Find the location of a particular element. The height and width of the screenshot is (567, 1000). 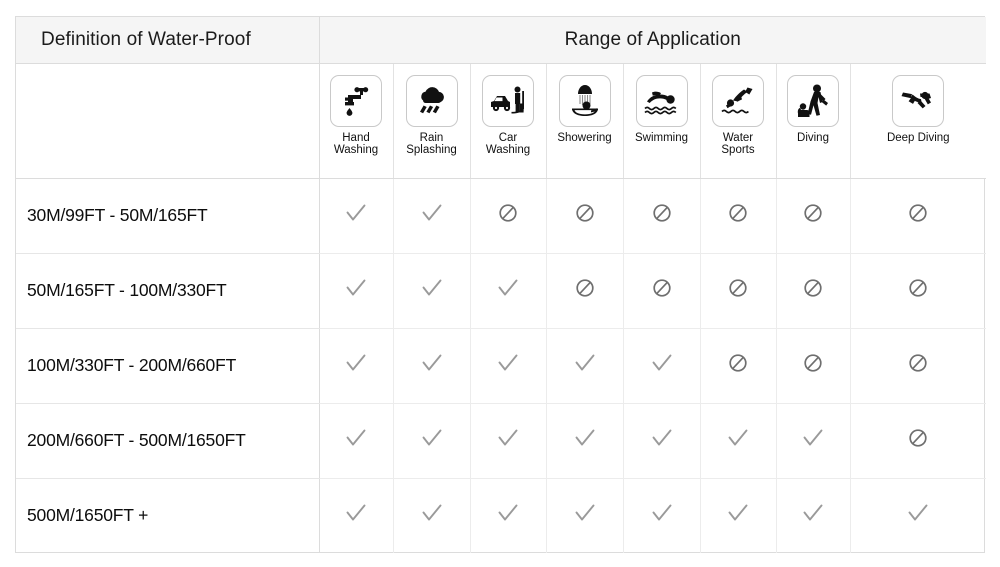

column-label: Hand Washing is located at coordinates (356, 144).